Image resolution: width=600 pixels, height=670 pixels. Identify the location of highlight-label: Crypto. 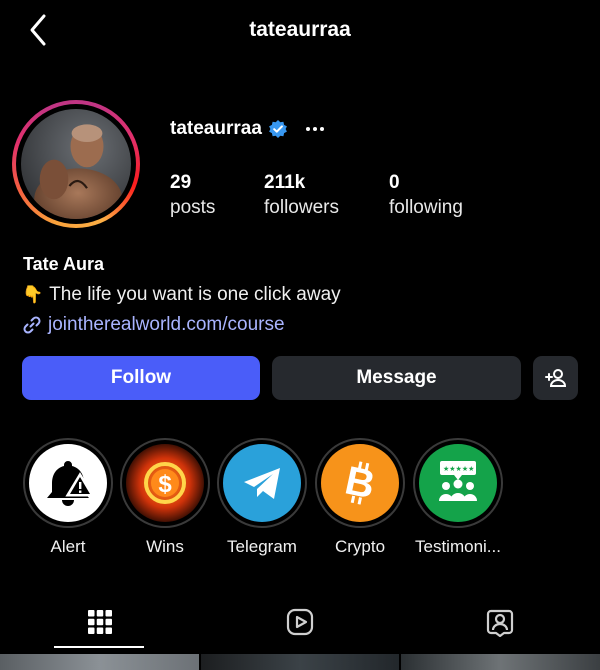
(360, 546).